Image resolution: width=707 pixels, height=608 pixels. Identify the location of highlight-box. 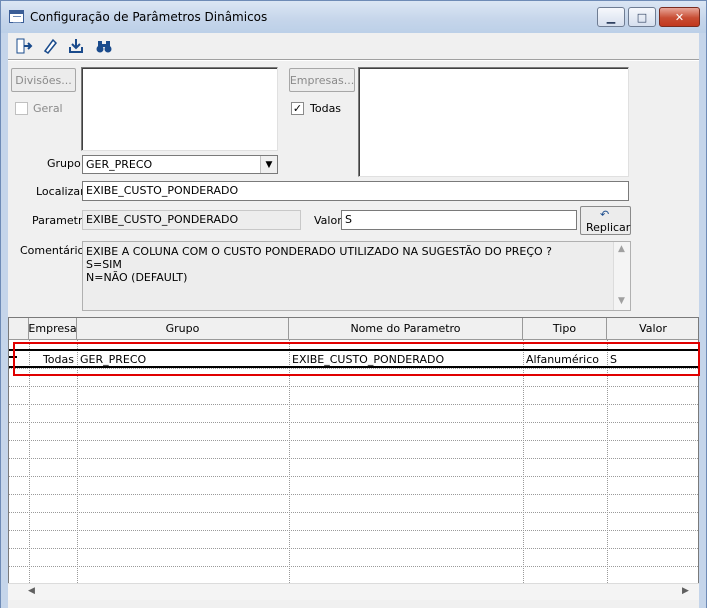
(356, 359).